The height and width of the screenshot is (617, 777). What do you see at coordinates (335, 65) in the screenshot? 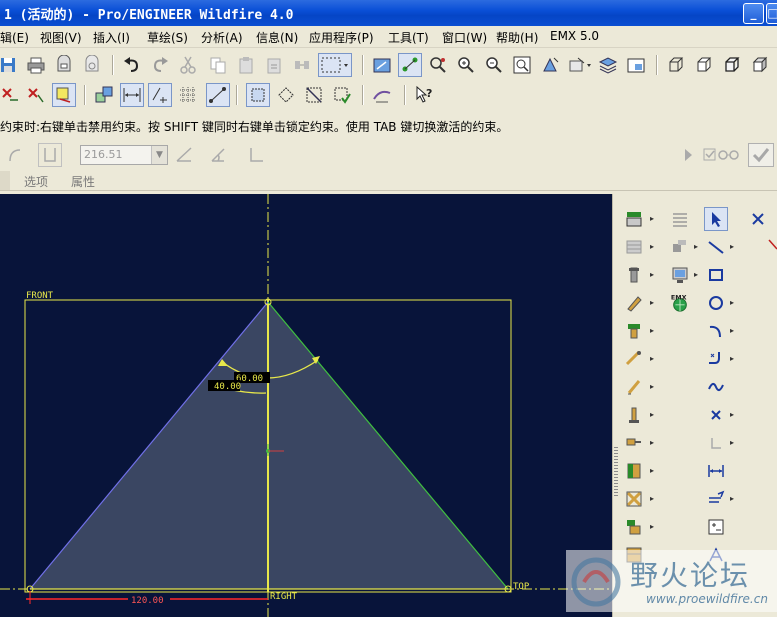
I see `selection-box-button` at bounding box center [335, 65].